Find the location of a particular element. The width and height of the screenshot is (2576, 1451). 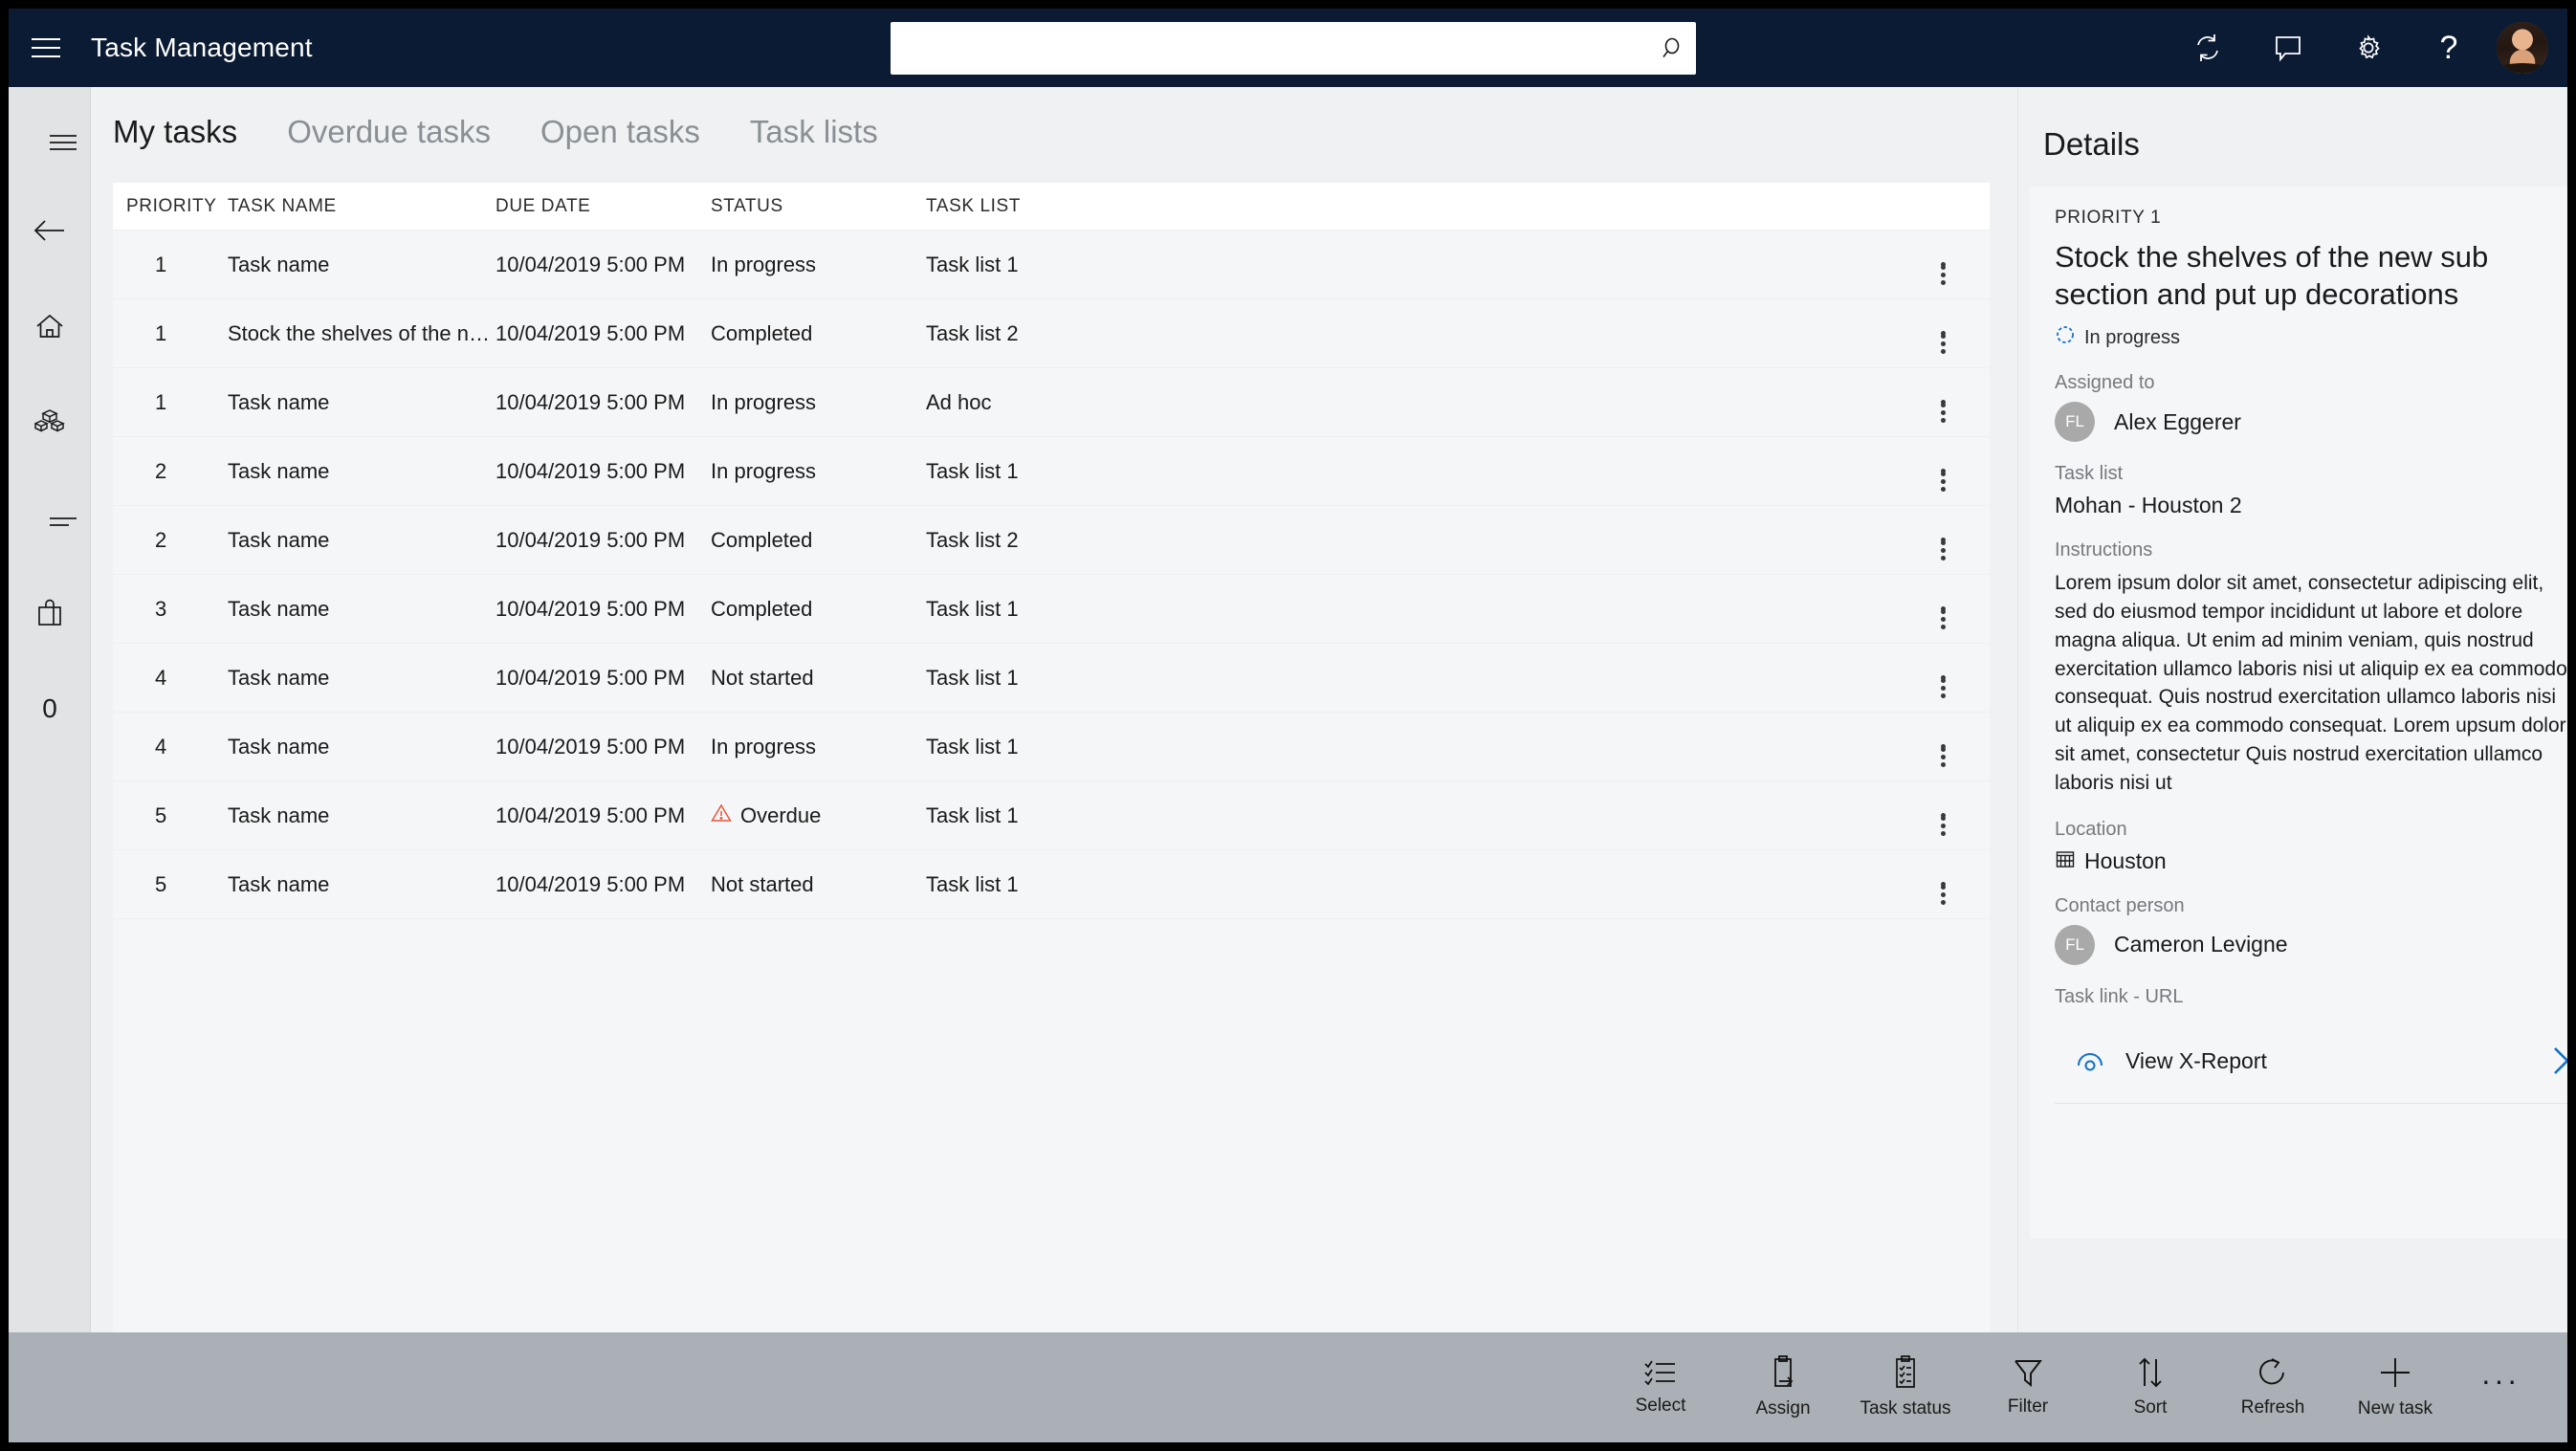

sidebar-item-home is located at coordinates (50, 326).